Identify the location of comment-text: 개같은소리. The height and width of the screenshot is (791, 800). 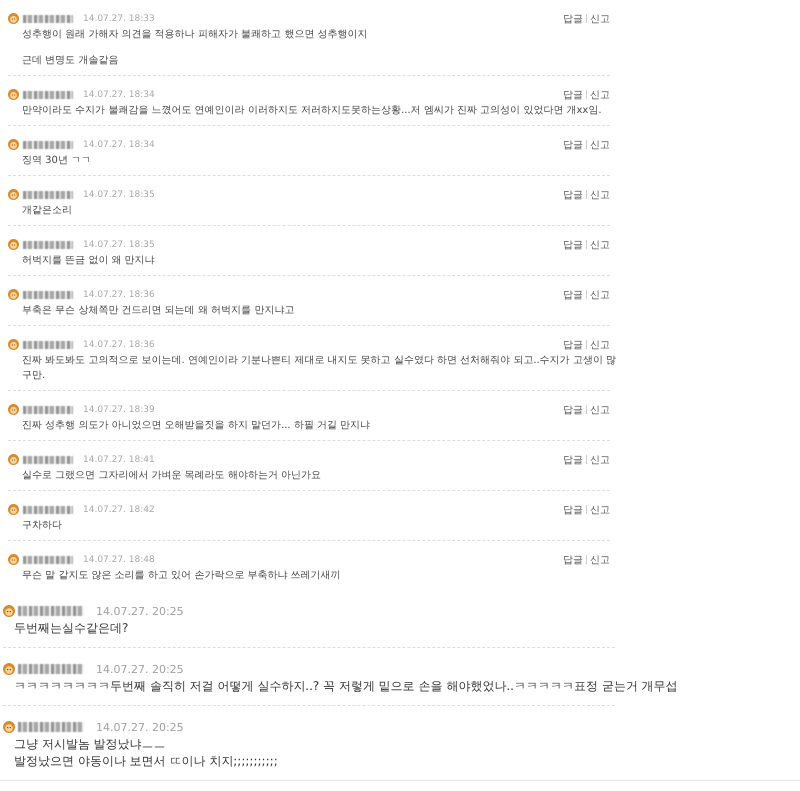
(47, 211).